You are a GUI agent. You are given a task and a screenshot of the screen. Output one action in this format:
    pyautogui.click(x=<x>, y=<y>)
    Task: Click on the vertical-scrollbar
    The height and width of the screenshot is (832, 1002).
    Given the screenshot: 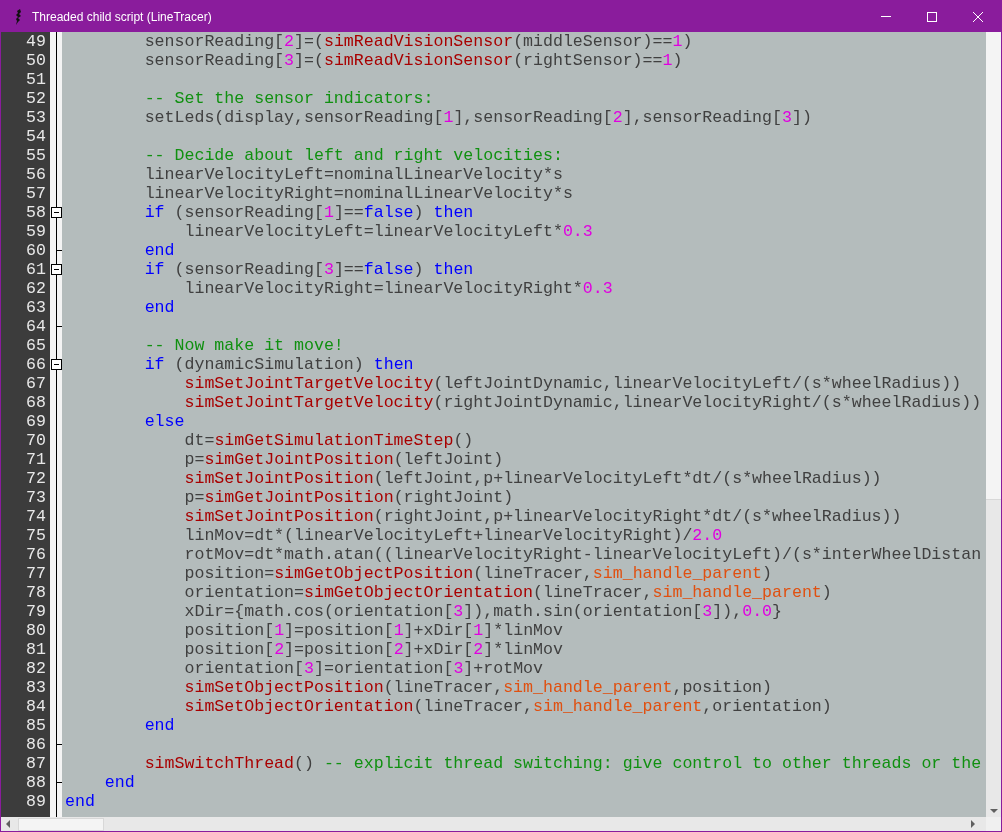 What is the action you would take?
    pyautogui.click(x=993, y=424)
    